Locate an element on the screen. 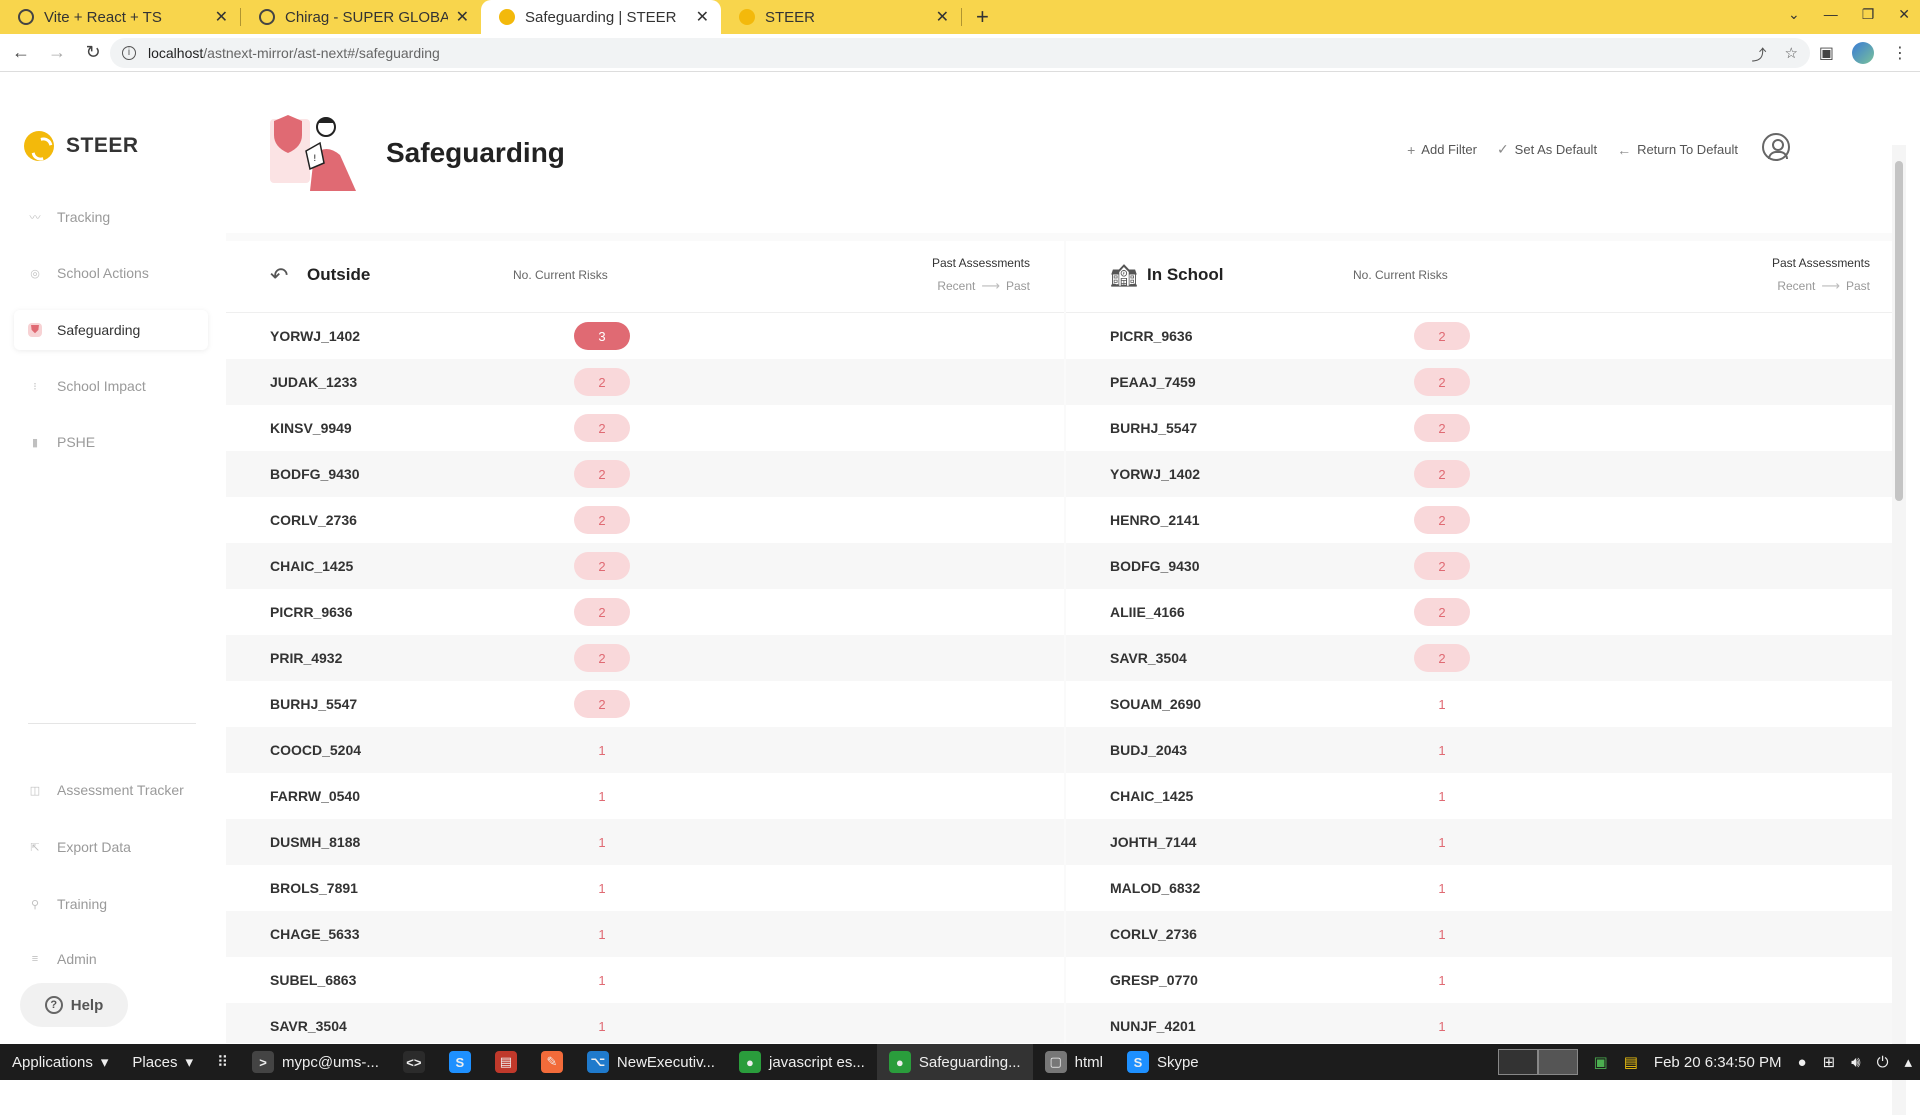 This screenshot has height=1115, width=1920. table-row: PRIR_4932 2 is located at coordinates (645, 658).